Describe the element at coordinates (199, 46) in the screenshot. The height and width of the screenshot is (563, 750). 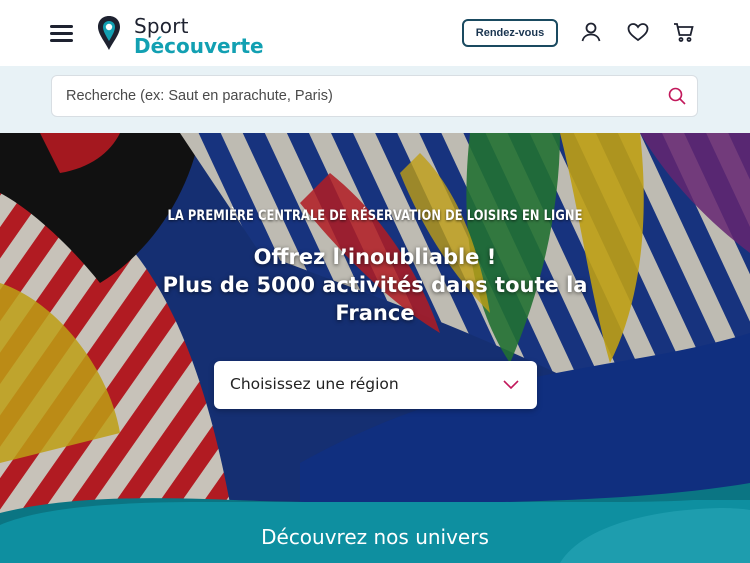
I see `logo-text-decouverte: Découverte` at that location.